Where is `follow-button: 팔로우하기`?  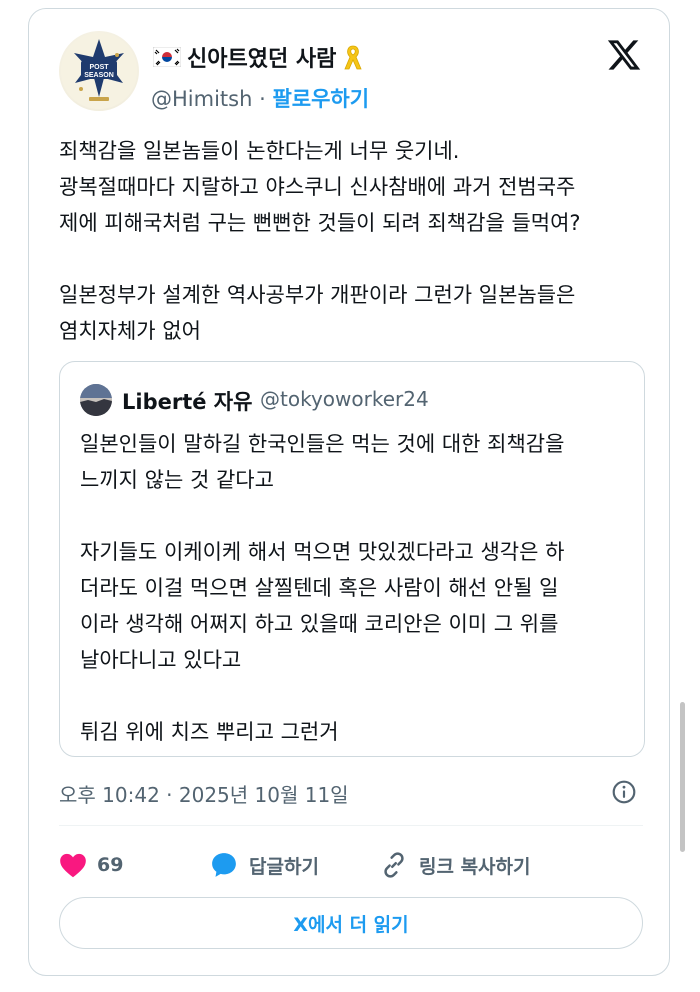 follow-button: 팔로우하기 is located at coordinates (320, 99).